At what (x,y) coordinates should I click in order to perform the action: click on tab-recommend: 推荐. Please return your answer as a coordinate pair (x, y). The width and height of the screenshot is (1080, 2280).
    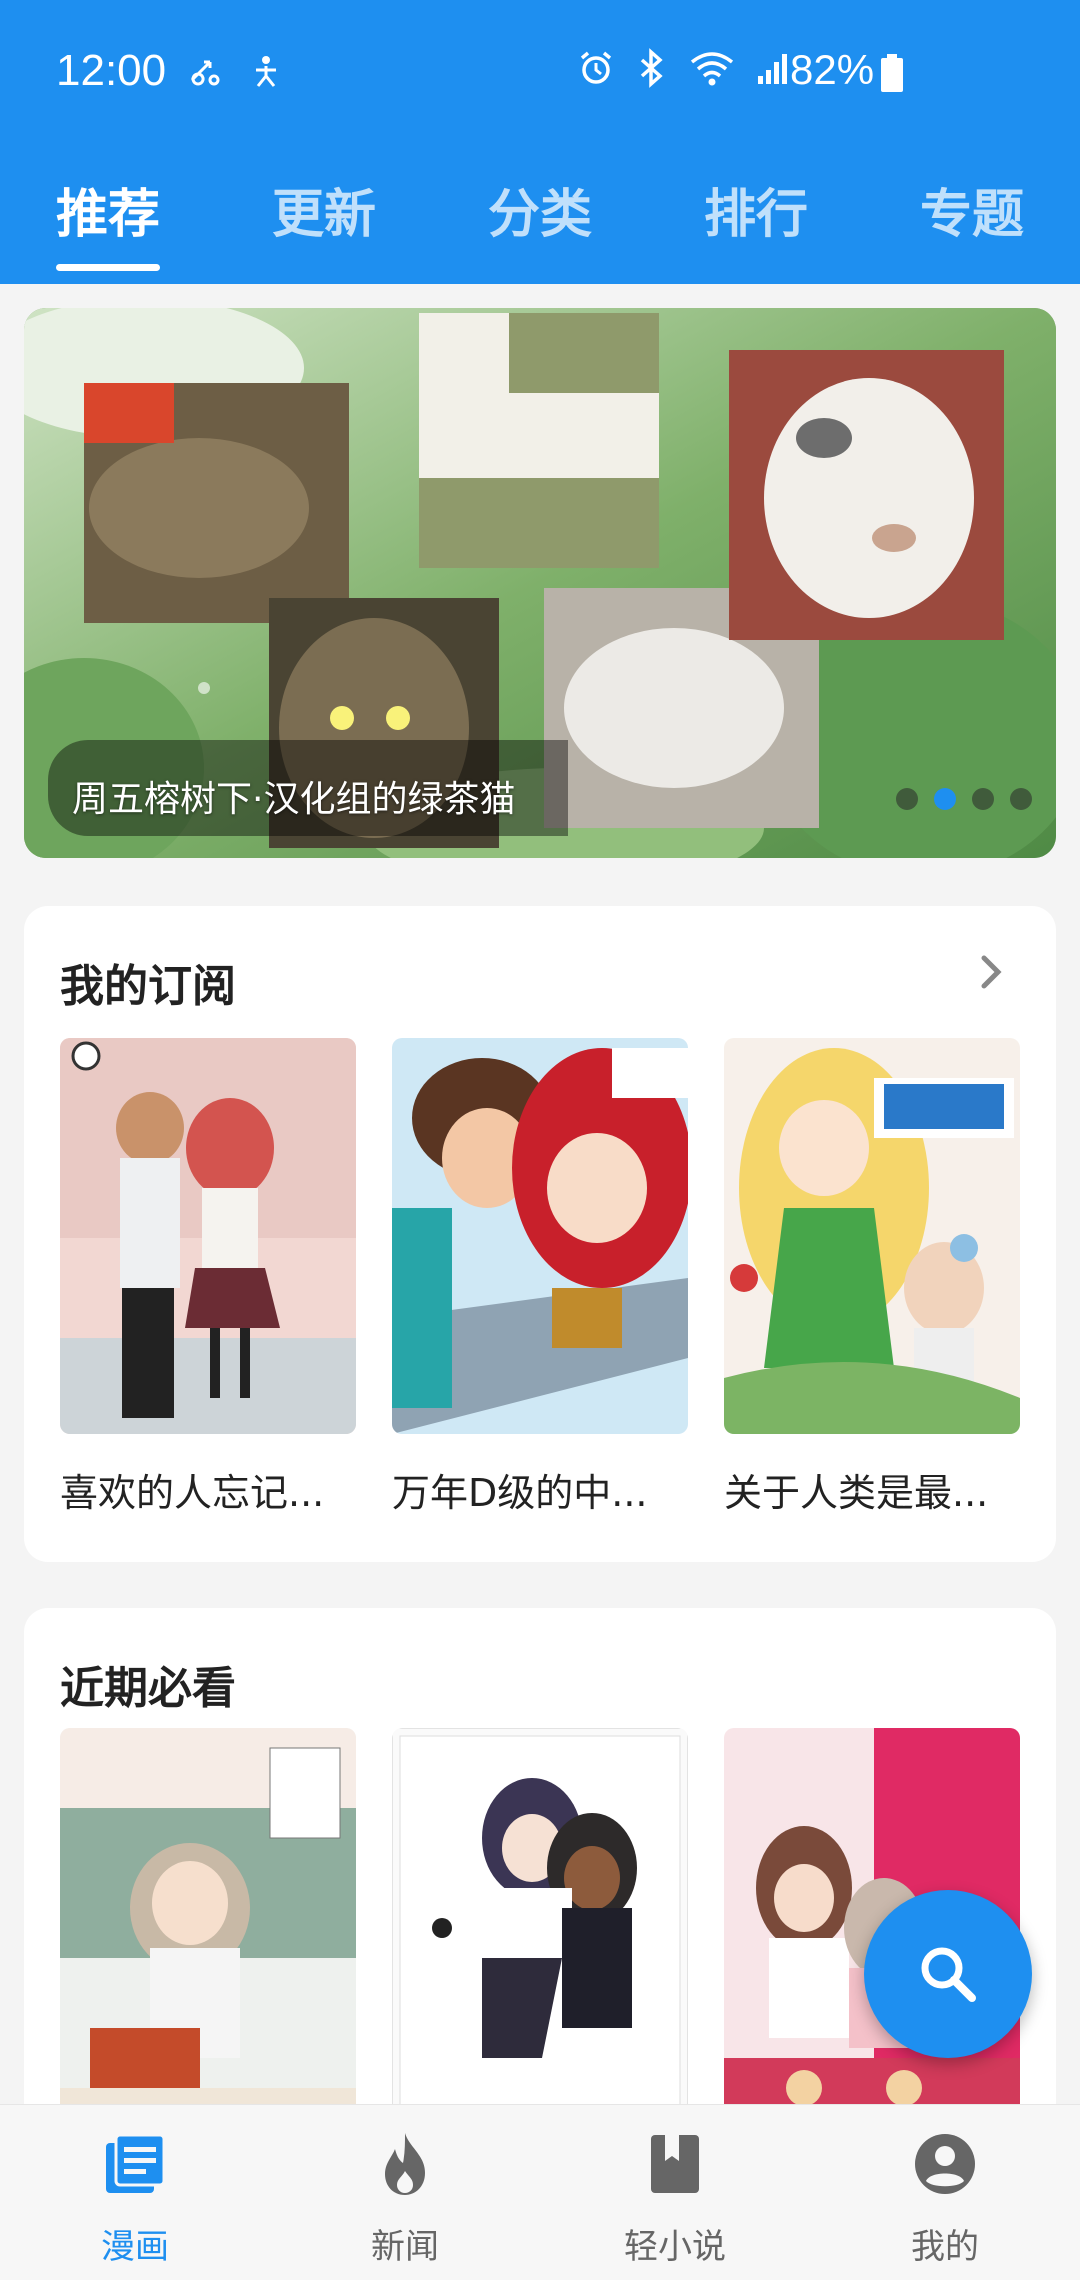
    Looking at the image, I should click on (108, 209).